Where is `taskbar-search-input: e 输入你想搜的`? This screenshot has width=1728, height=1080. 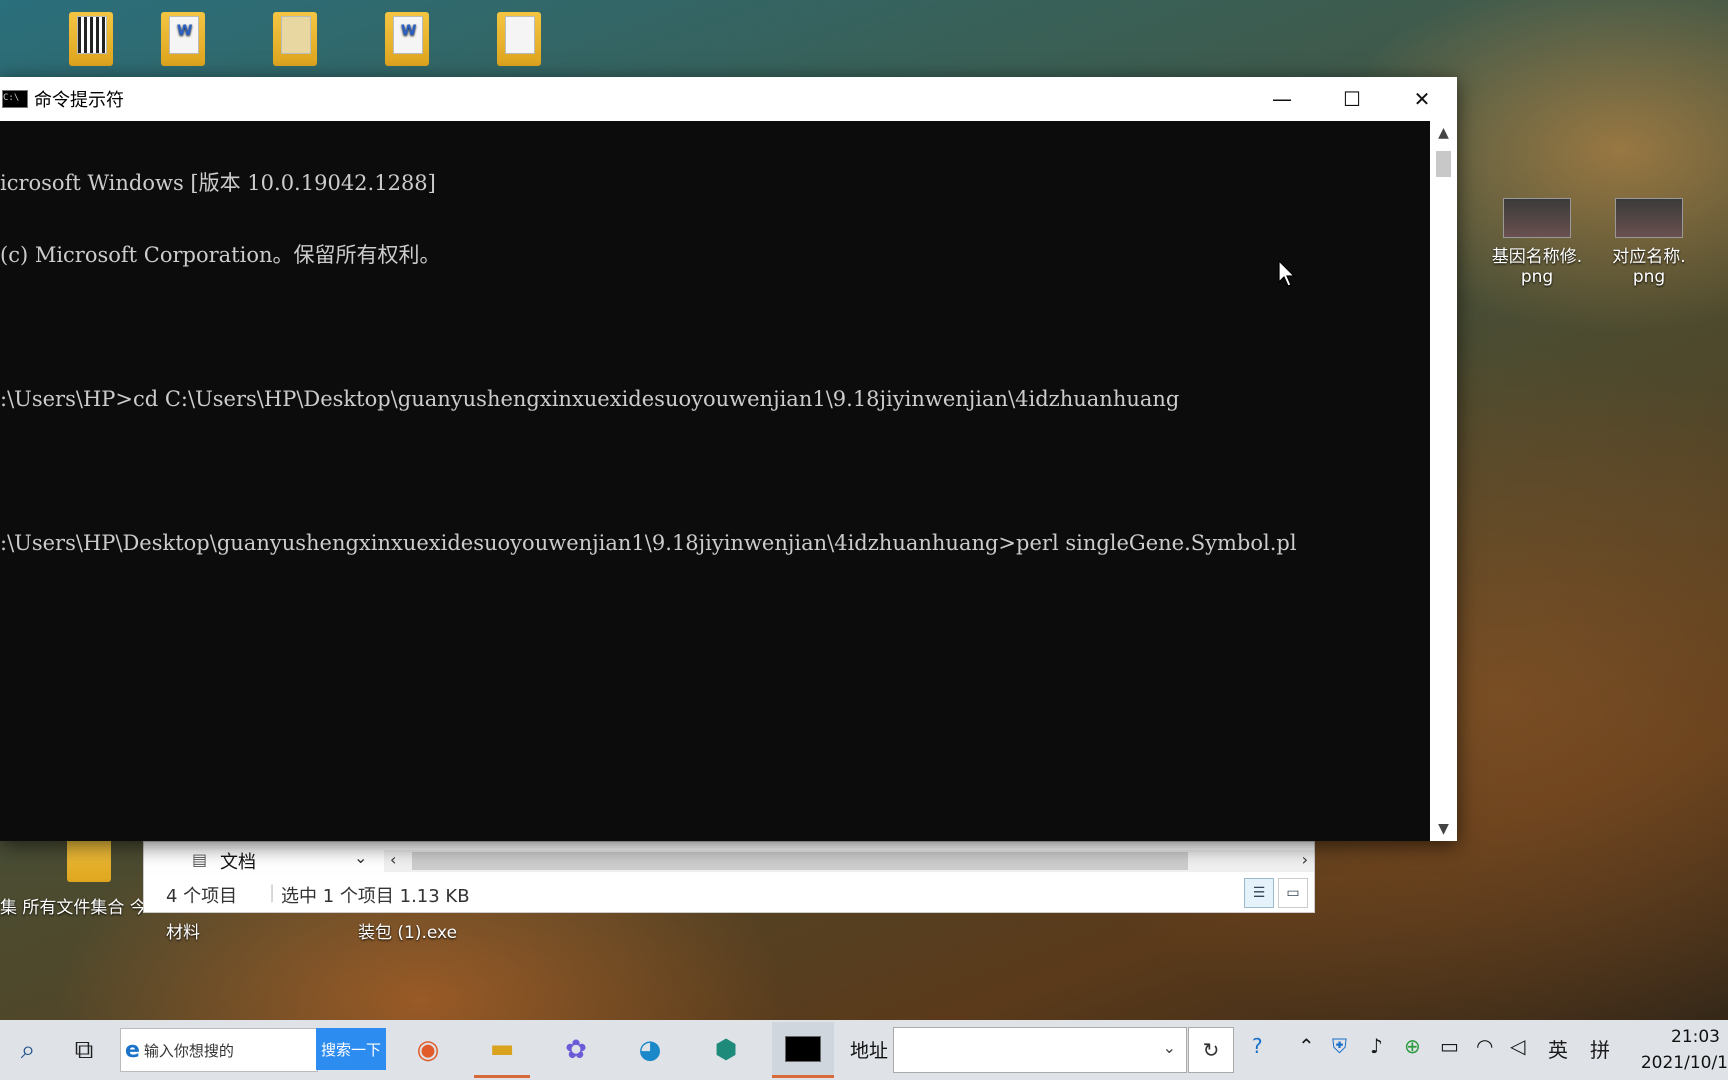 taskbar-search-input: e 输入你想搜的 is located at coordinates (219, 1050).